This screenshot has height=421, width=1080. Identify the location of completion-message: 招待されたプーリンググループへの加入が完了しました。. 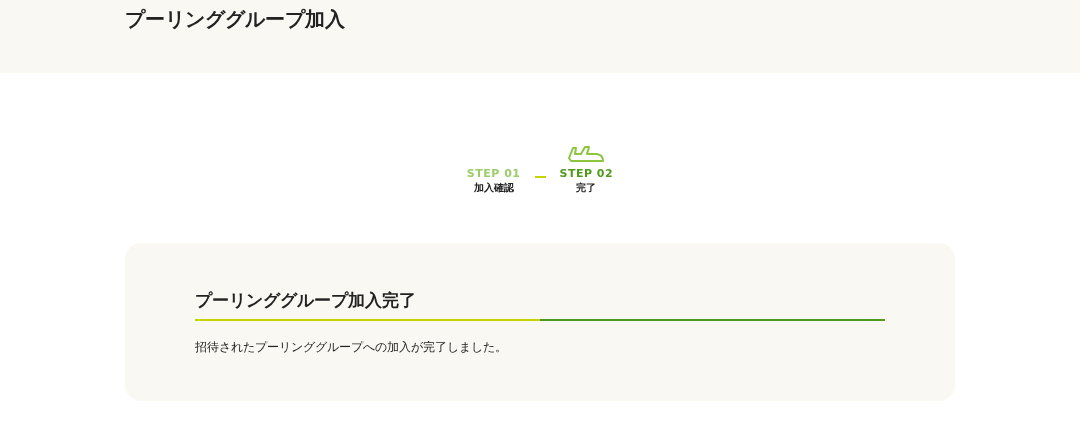
(351, 347).